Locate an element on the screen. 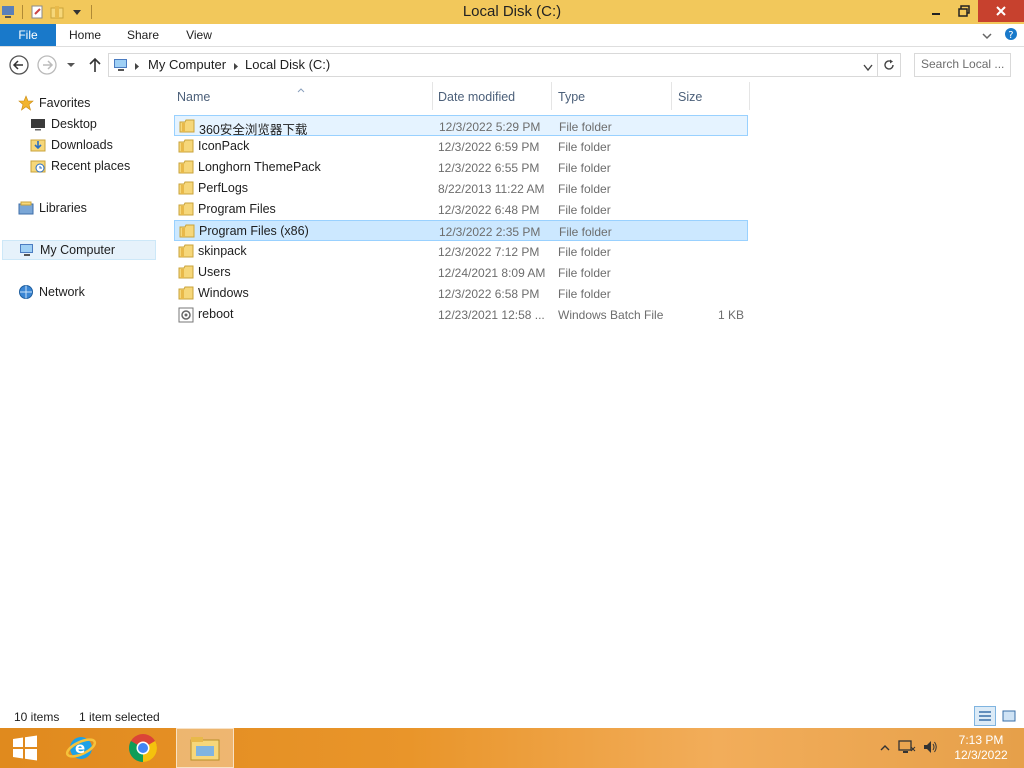 This screenshot has height=768, width=1024. back-button is located at coordinates (19, 65).